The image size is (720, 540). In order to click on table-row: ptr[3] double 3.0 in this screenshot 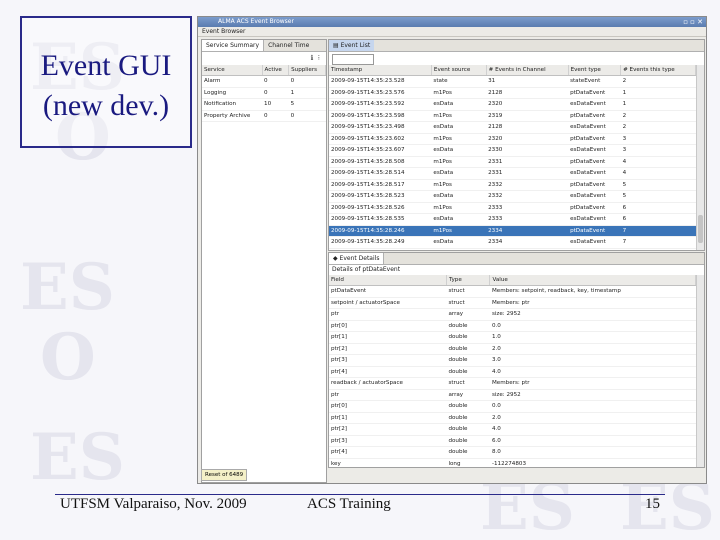, I will do `click(512, 360)`.